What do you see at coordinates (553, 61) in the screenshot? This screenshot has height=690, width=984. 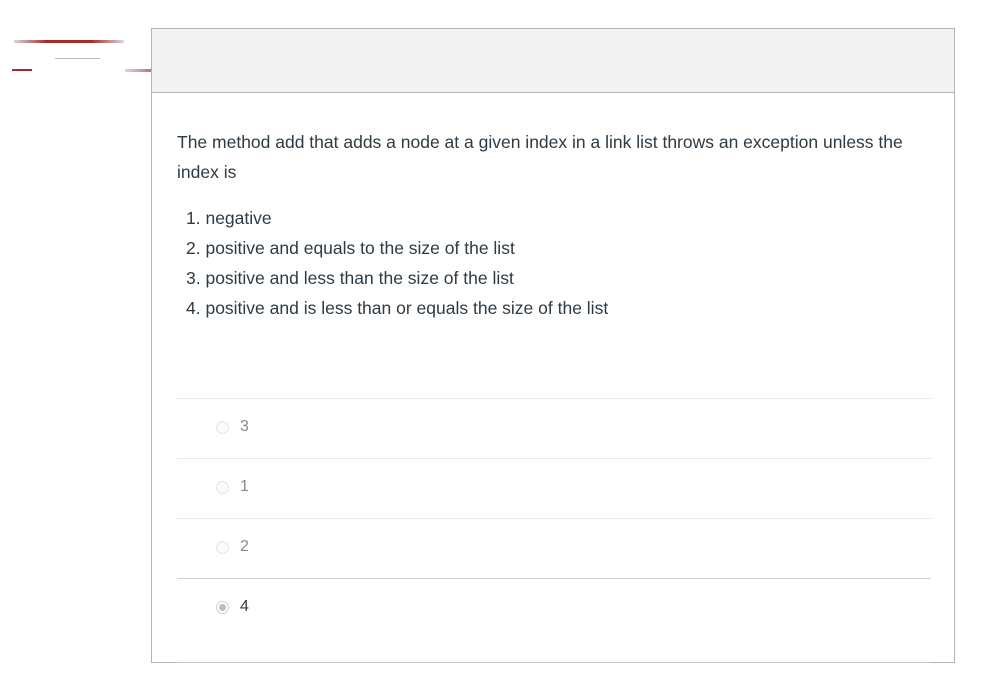 I see `question-header` at bounding box center [553, 61].